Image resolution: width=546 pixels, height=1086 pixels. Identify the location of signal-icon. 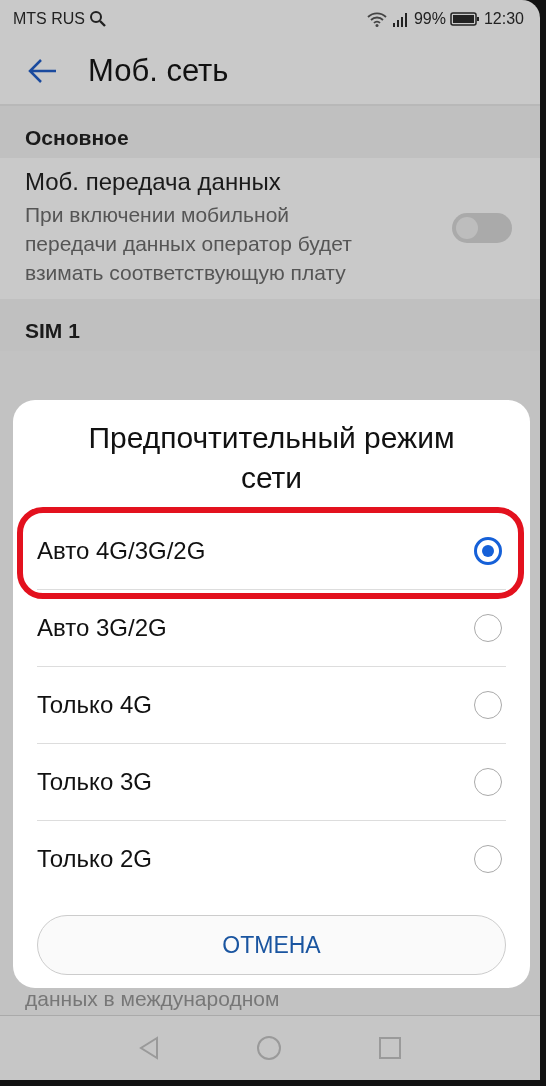
(400, 19).